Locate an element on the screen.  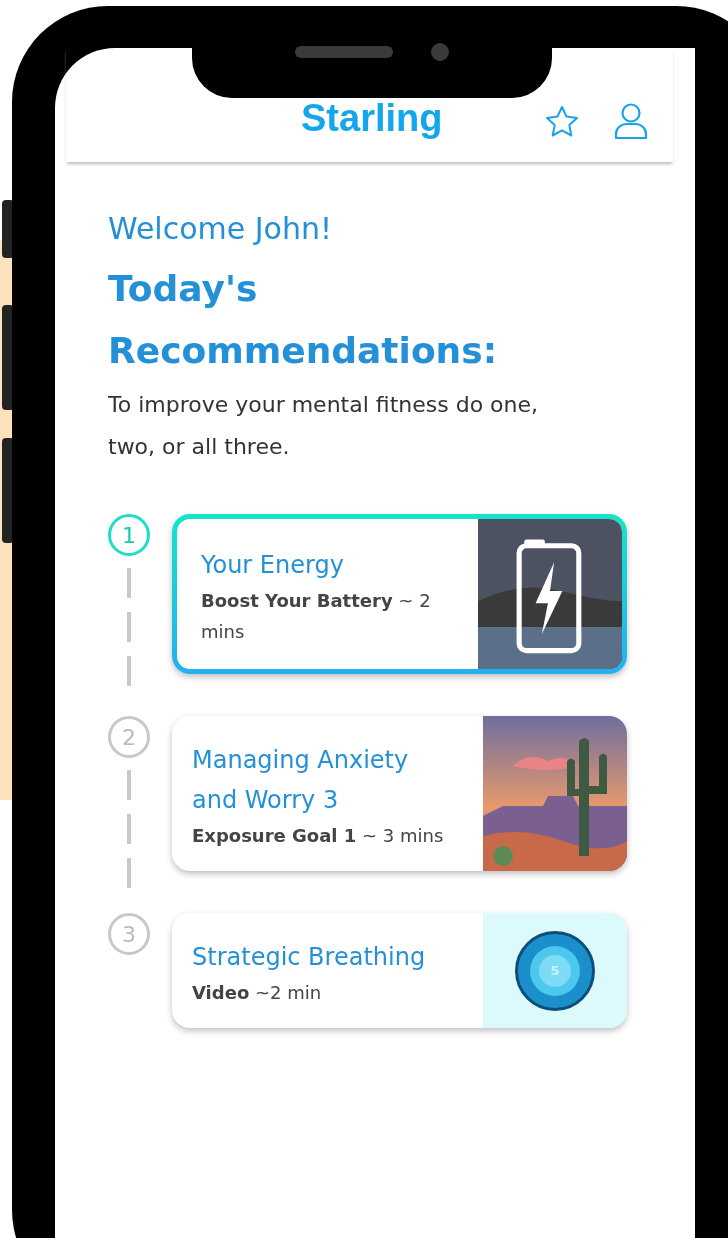
step-number: 2 is located at coordinates (129, 737).